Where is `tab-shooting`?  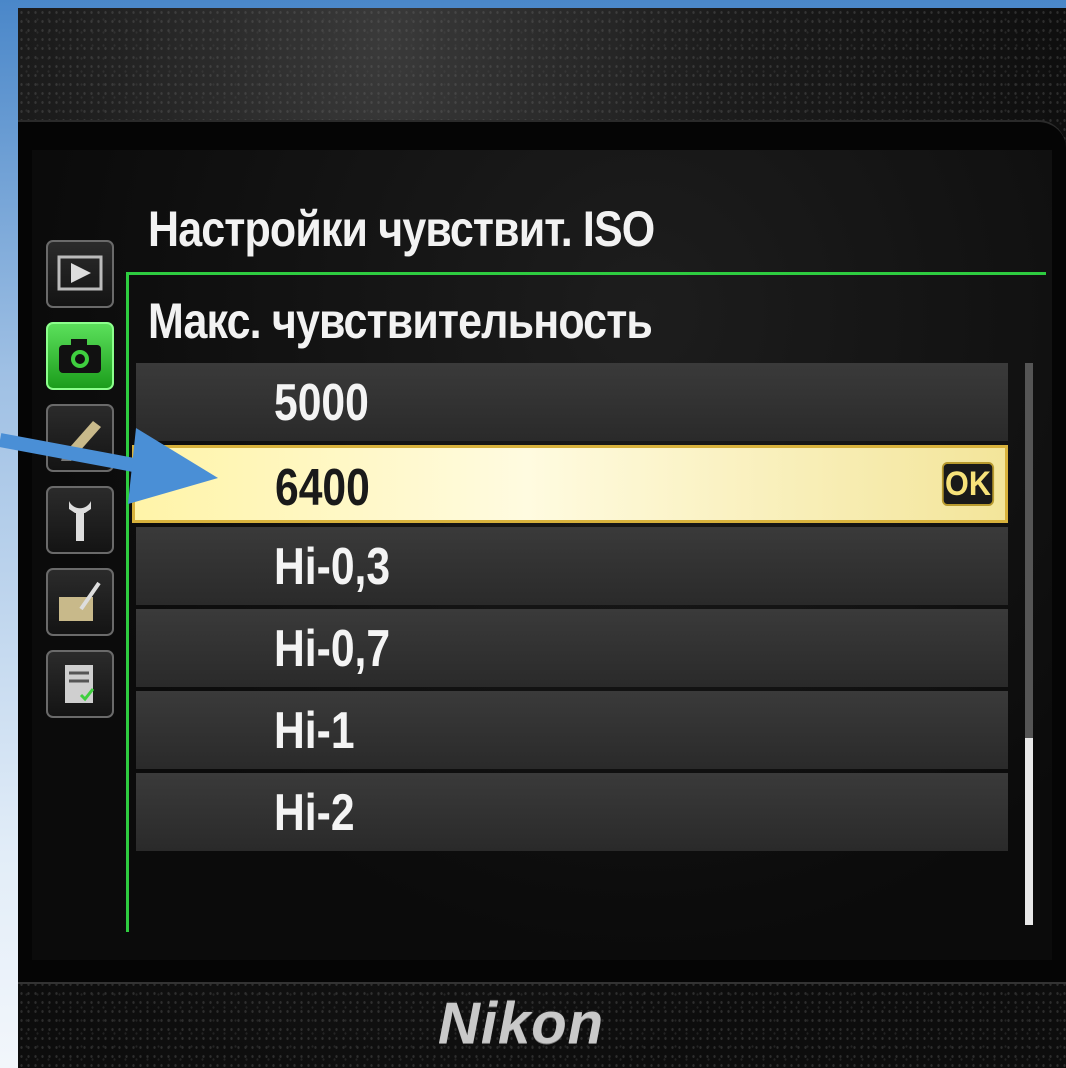
tab-shooting is located at coordinates (80, 356).